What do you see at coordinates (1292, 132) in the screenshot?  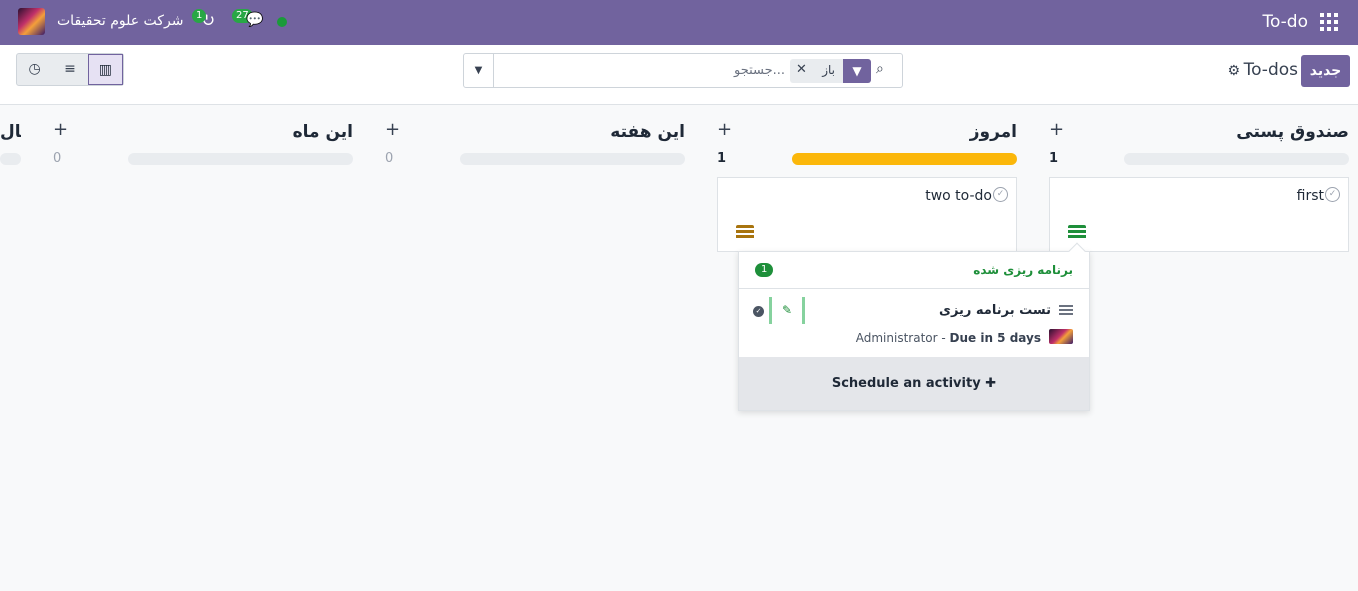 I see `column-title: صندوق پستی` at bounding box center [1292, 132].